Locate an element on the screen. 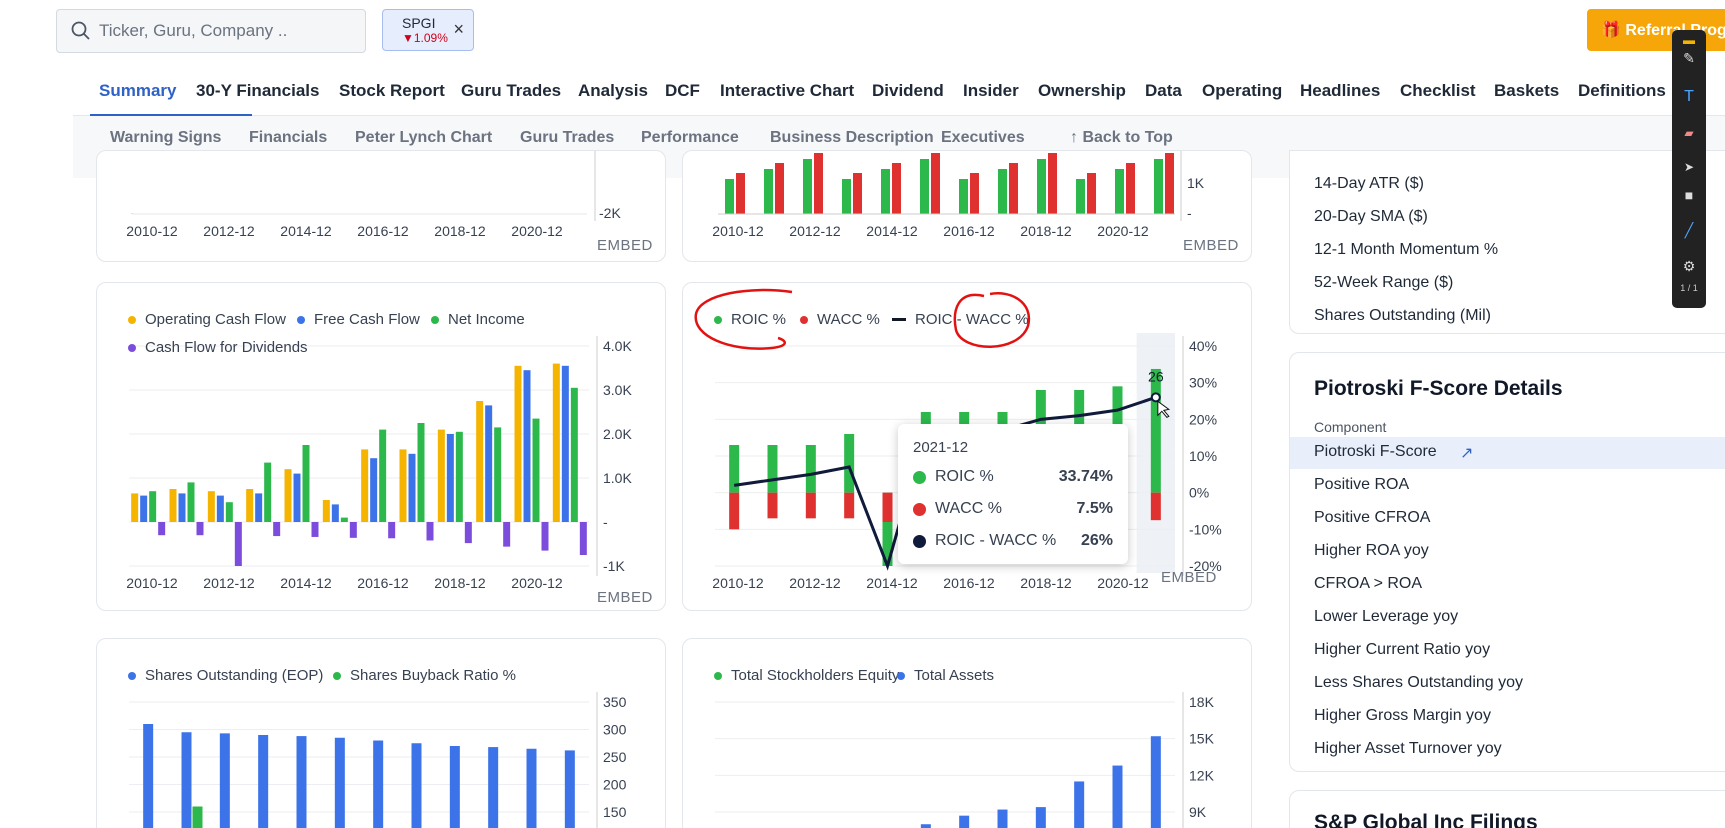  subtab-guru-trades: Guru Trades is located at coordinates (567, 138).